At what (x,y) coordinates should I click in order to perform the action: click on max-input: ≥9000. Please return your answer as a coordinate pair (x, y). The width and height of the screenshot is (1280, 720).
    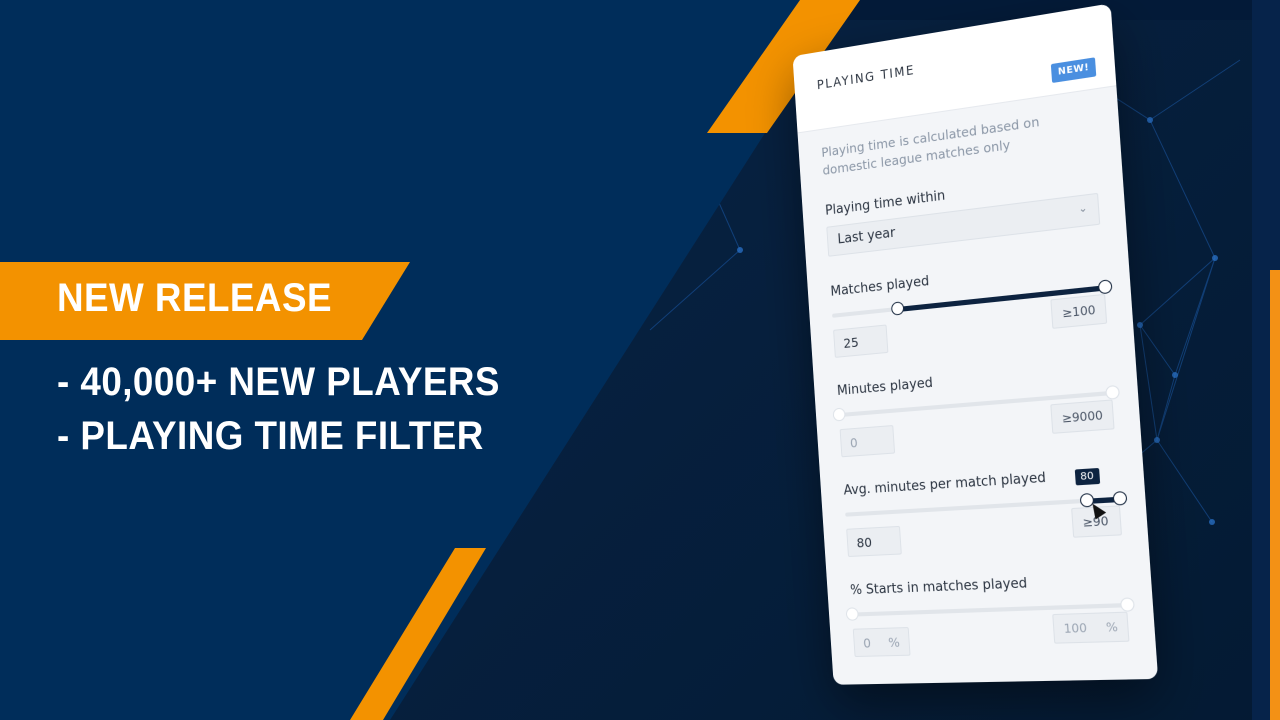
    Looking at the image, I should click on (1082, 416).